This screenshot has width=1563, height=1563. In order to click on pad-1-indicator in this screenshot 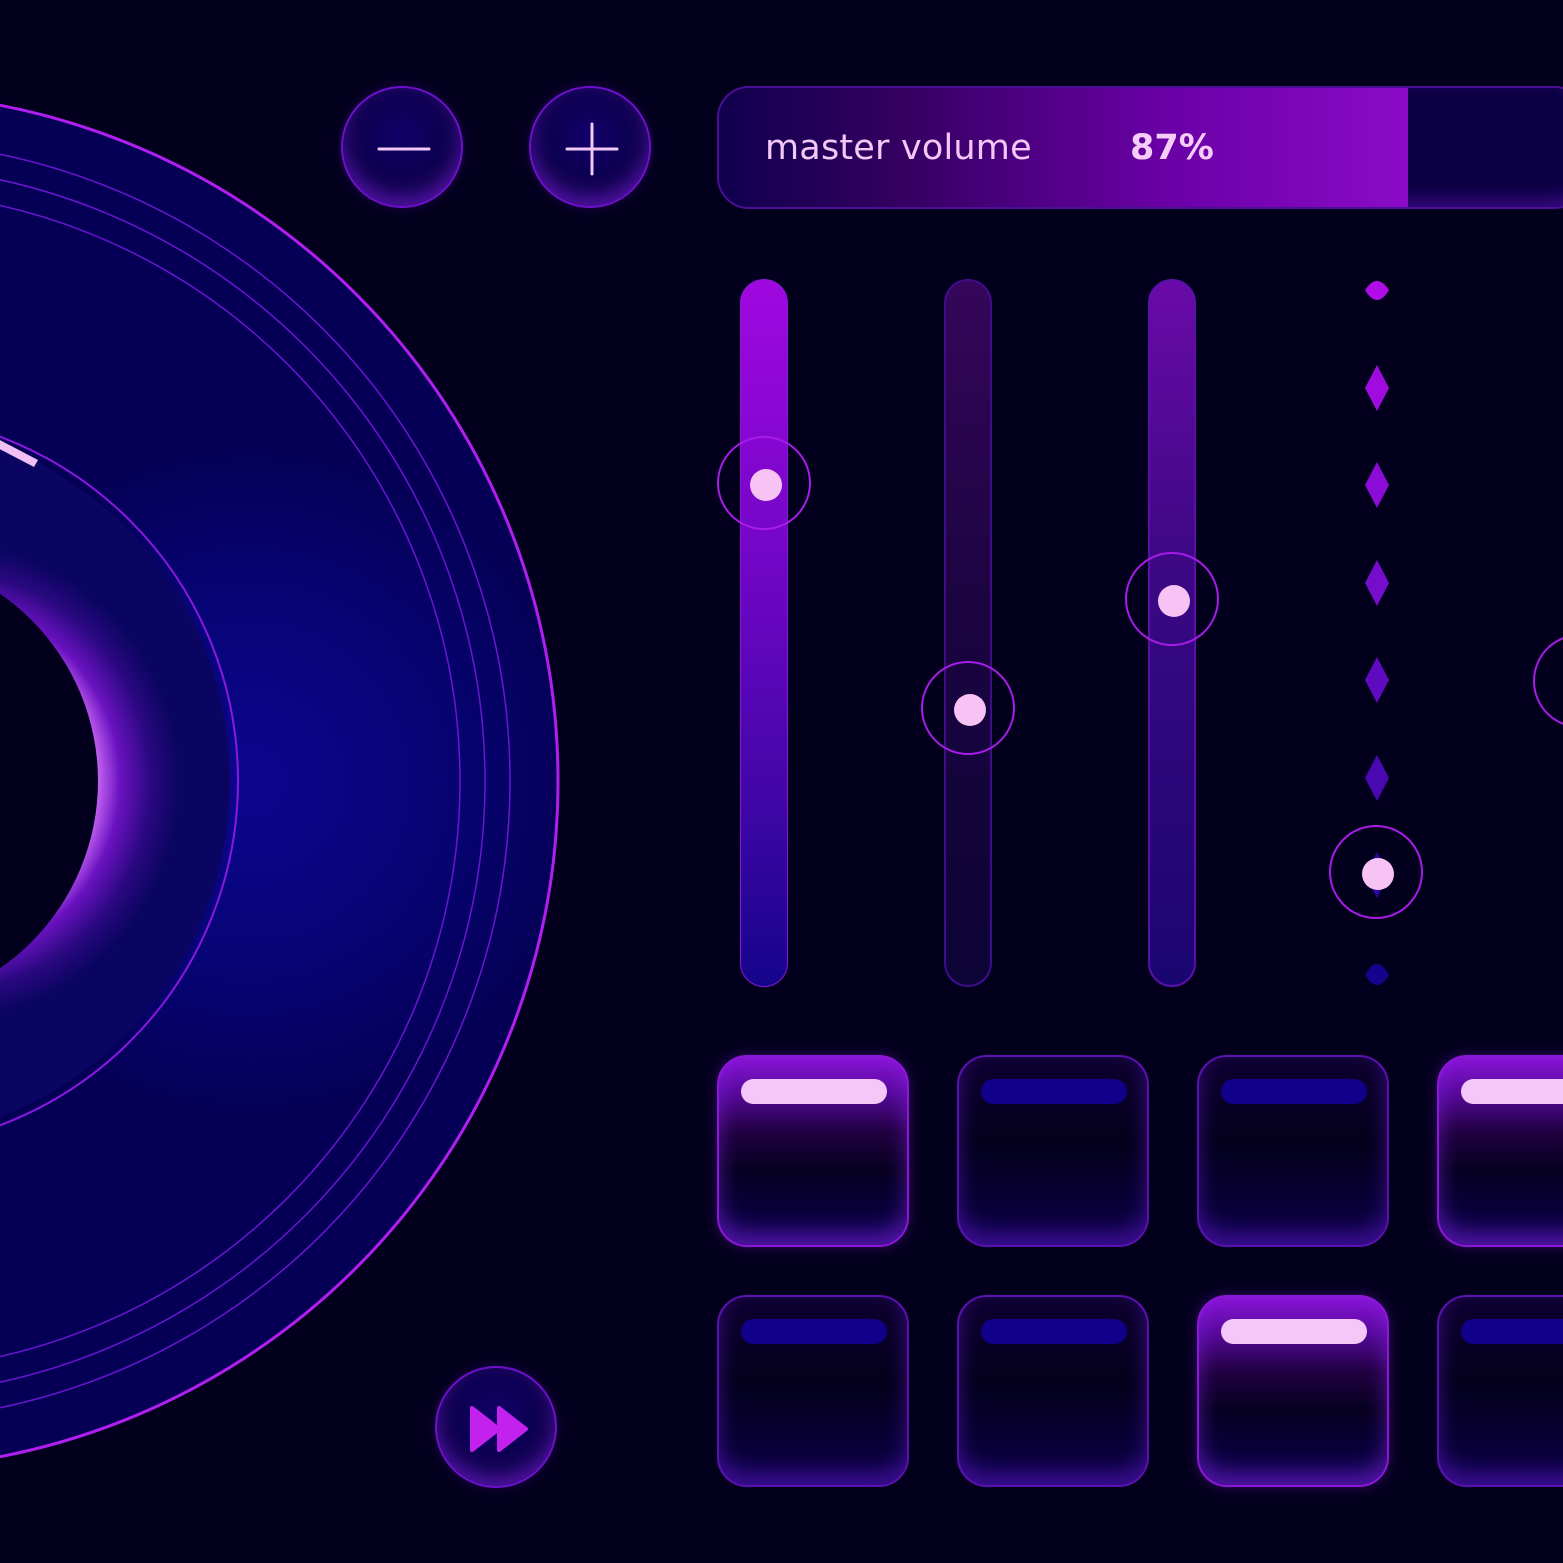, I will do `click(814, 1091)`.